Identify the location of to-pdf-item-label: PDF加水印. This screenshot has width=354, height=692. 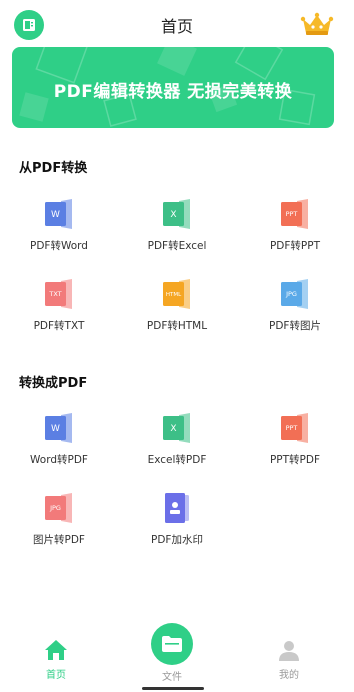
(177, 540).